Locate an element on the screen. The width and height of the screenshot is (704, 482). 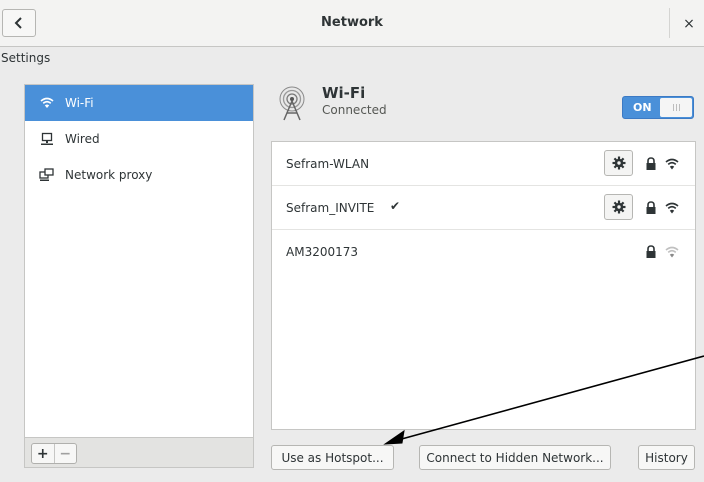
sidebar-item-label: Wired is located at coordinates (82, 139).